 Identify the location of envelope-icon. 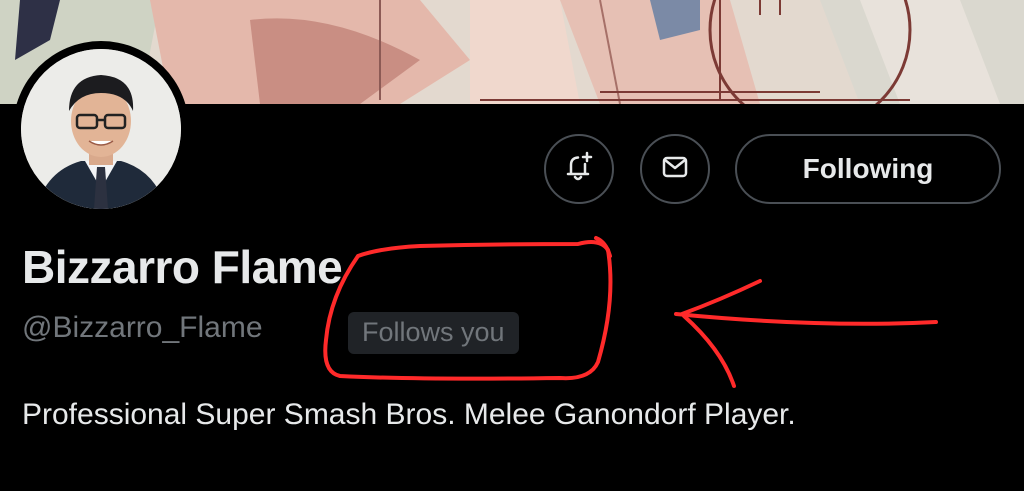
(675, 169).